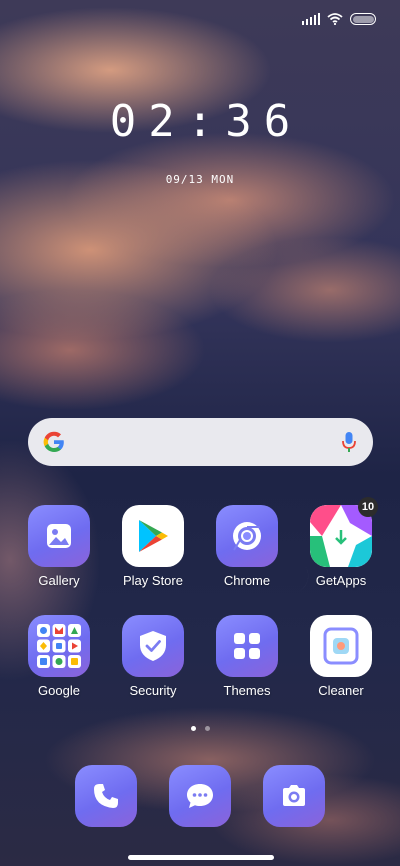  I want to click on app-getapps: 10 GetApps, so click(341, 542).